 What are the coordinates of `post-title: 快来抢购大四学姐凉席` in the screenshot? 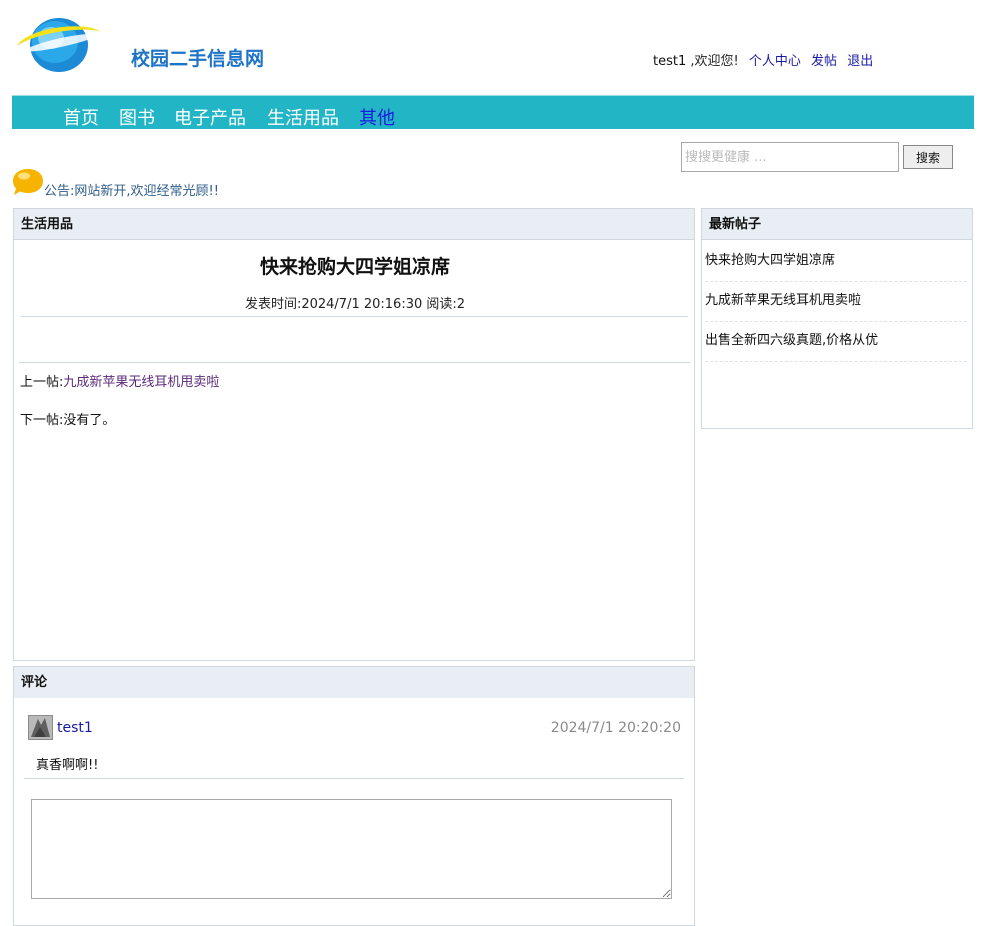 It's located at (354, 267).